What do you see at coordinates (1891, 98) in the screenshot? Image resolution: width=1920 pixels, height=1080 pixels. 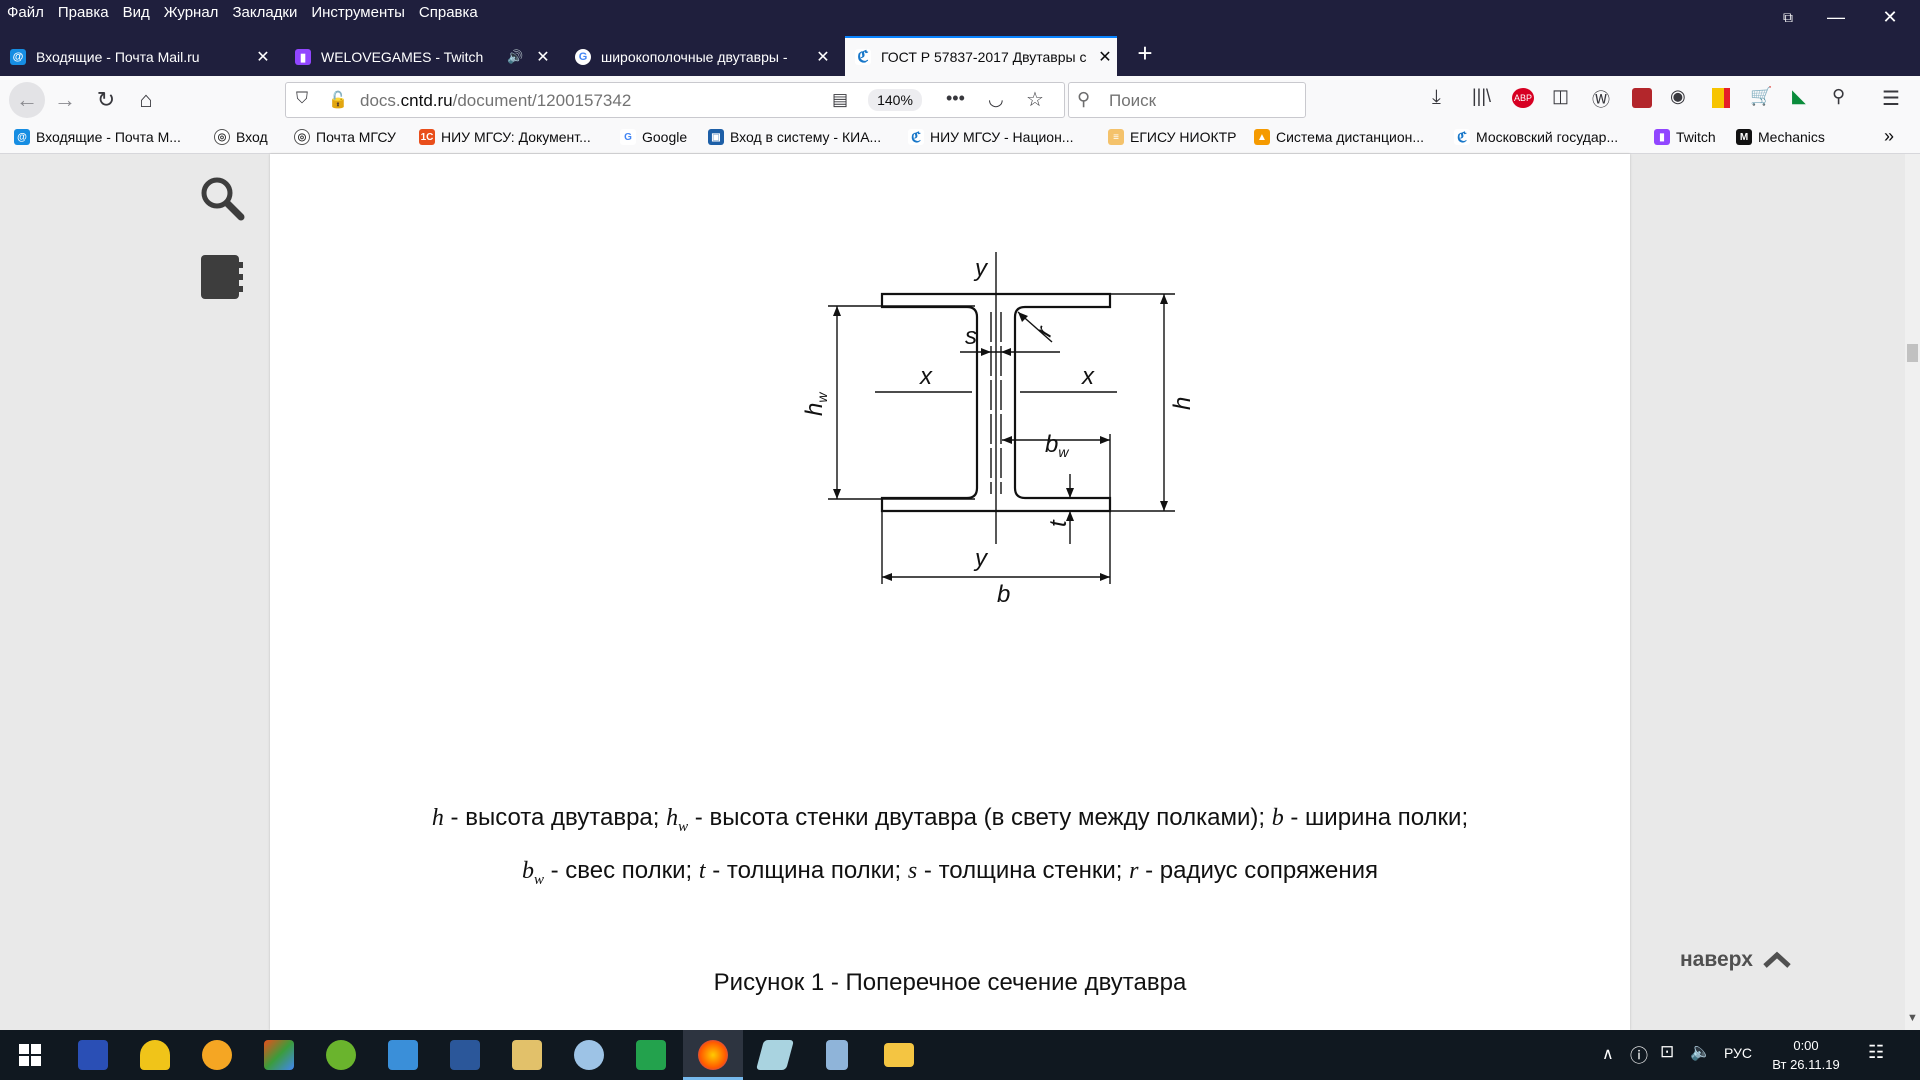 I see `hamburger-menu-icon: ☰` at bounding box center [1891, 98].